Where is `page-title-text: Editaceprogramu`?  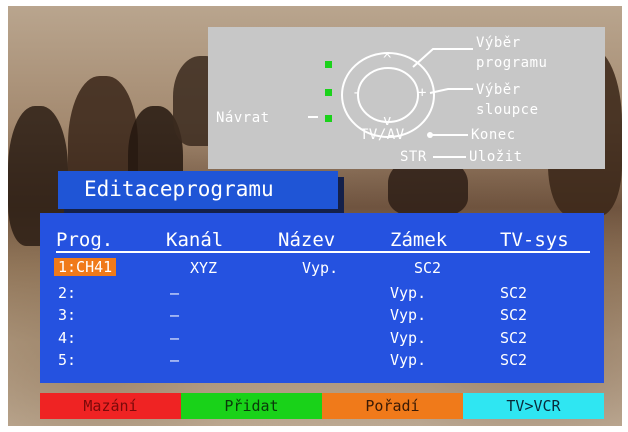 page-title-text: Editaceprogramu is located at coordinates (179, 189).